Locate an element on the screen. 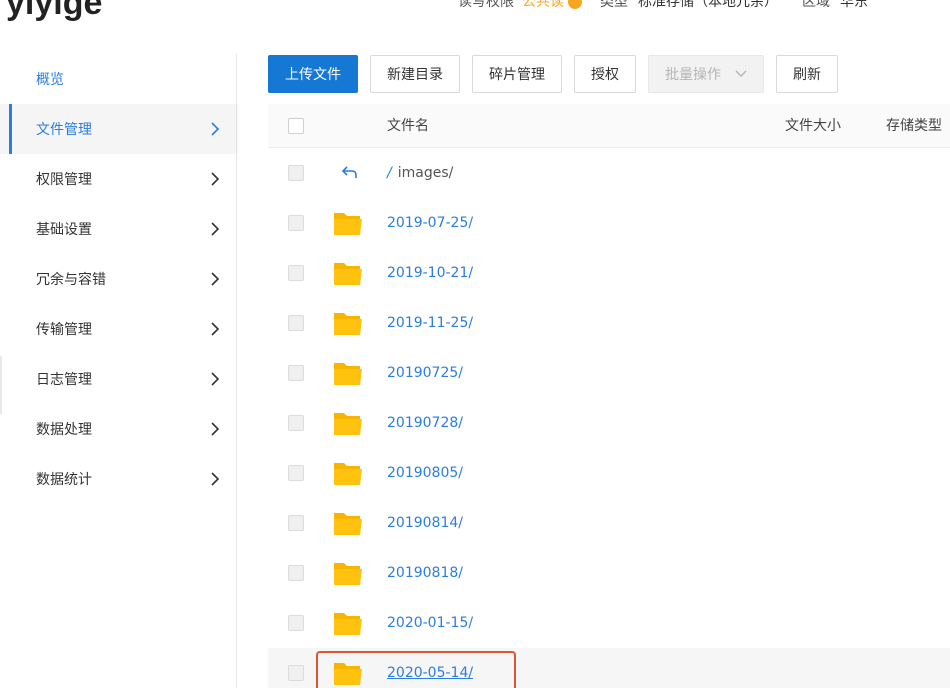 Image resolution: width=950 pixels, height=688 pixels. table-row-highlighted: 2020-05-14/ is located at coordinates (609, 668).